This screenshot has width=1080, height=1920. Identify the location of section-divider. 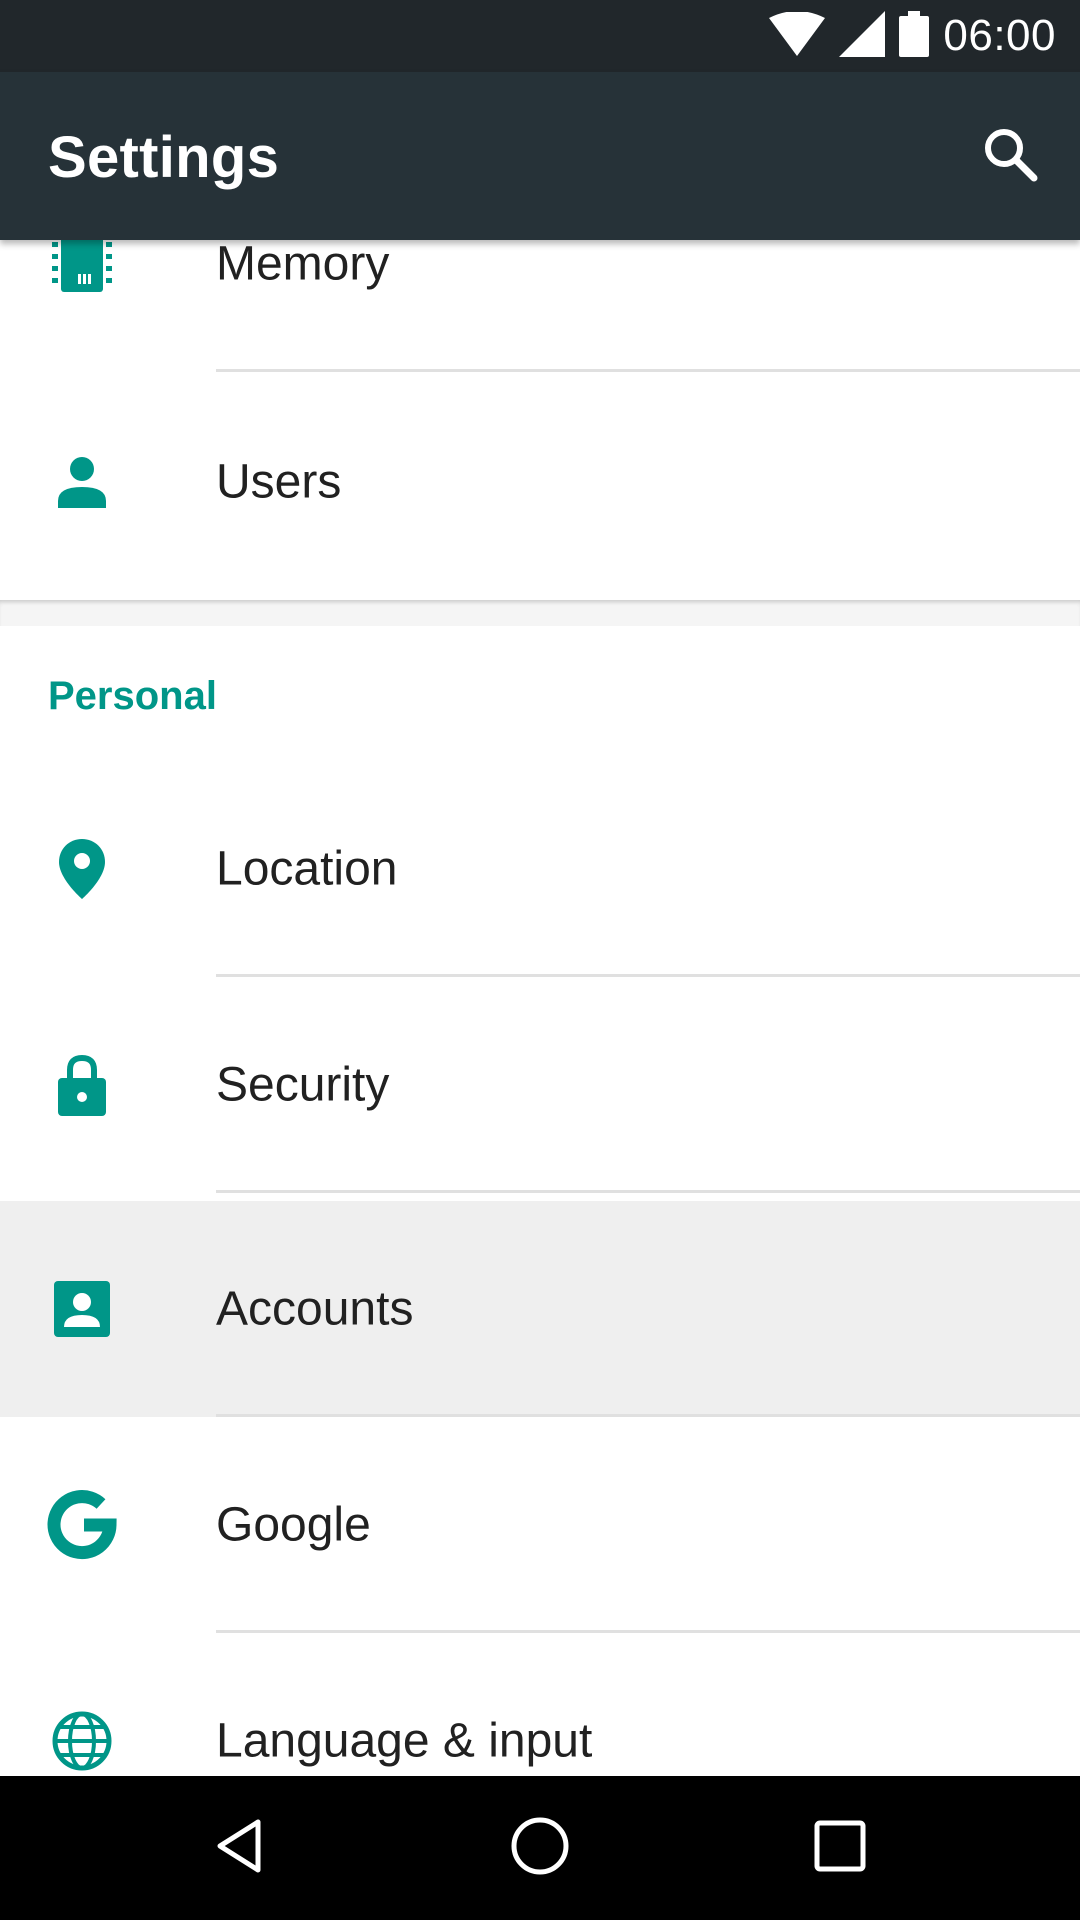
(540, 613).